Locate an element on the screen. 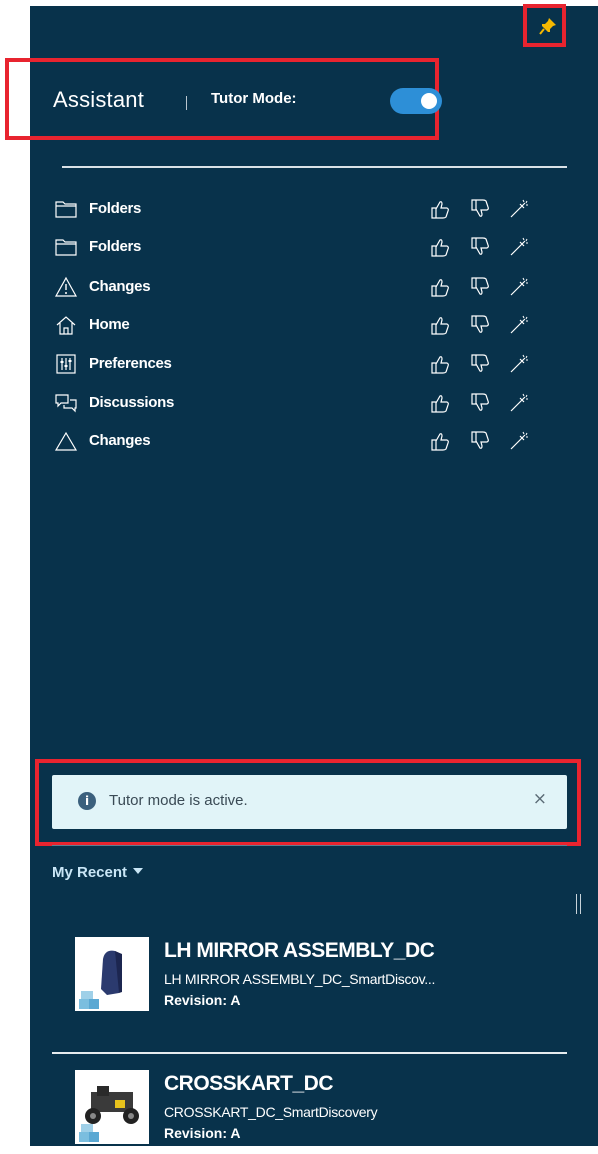 Image resolution: width=598 pixels, height=1154 pixels. discussions-icon is located at coordinates (66, 404).